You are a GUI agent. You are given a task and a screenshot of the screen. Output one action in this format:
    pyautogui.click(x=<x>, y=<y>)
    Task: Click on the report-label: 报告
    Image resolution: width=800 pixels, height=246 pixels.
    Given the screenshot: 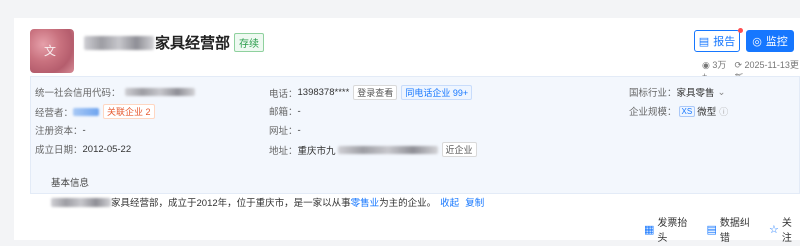 What is the action you would take?
    pyautogui.click(x=724, y=42)
    